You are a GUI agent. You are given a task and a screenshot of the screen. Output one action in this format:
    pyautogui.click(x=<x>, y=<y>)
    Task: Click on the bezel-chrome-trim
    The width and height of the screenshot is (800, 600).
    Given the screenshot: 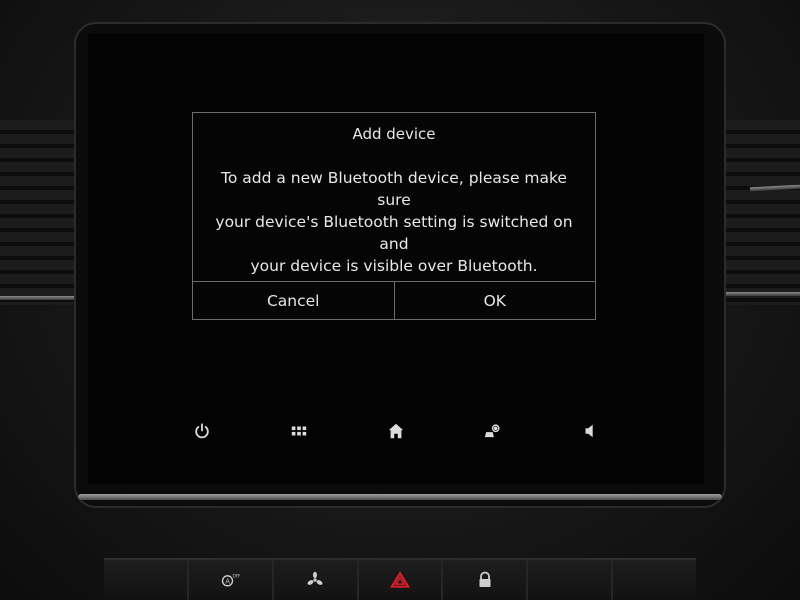 What is the action you would take?
    pyautogui.click(x=400, y=497)
    